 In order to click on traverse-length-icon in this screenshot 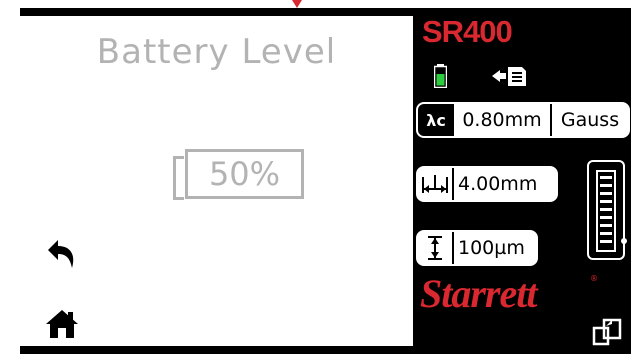, I will do `click(436, 184)`.